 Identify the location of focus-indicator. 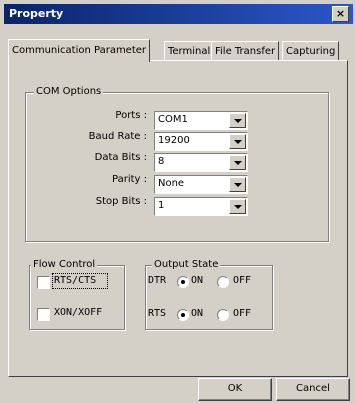
(80, 281).